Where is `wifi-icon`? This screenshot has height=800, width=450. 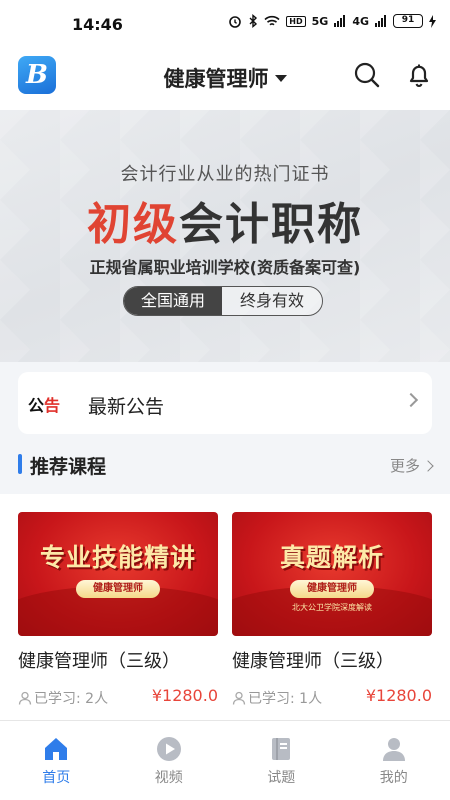
wifi-icon is located at coordinates (272, 20).